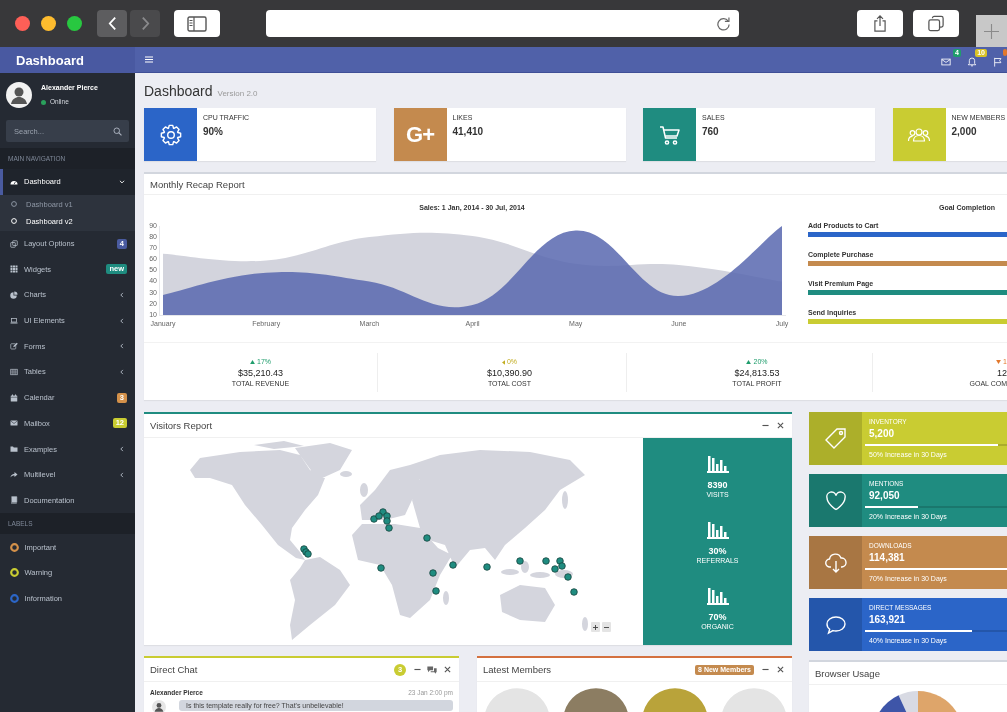  What do you see at coordinates (260, 373) in the screenshot?
I see `stat-value: $35,210.43` at bounding box center [260, 373].